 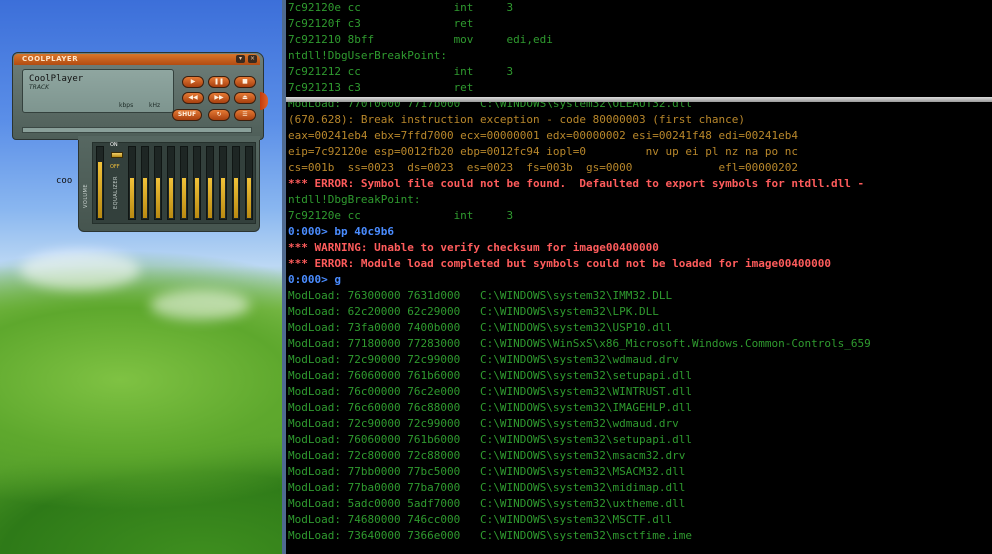 I want to click on equalizer-label: EQUALIZER, so click(x=116, y=192).